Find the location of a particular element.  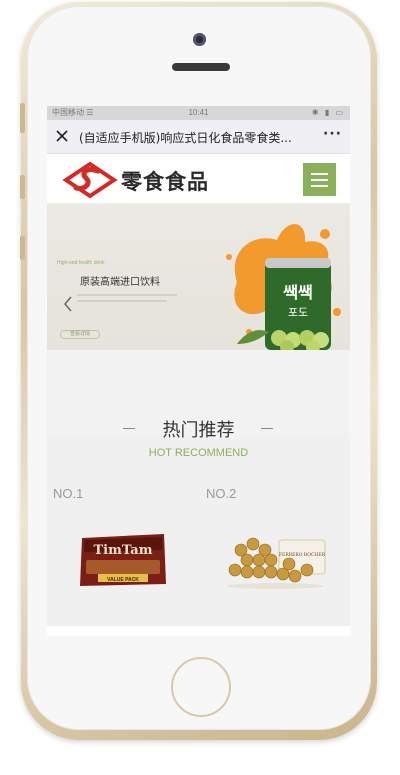

brand-name: 零食食品 is located at coordinates (165, 181).